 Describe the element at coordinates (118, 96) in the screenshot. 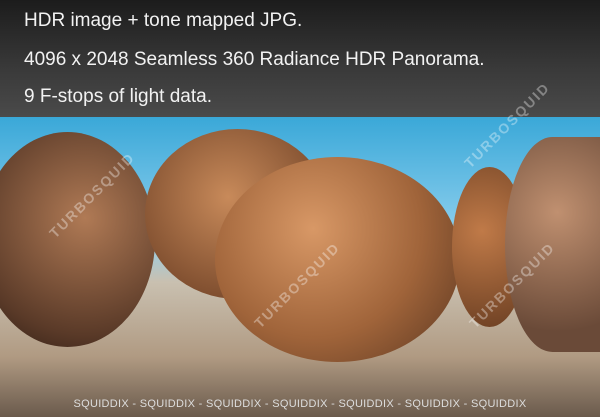

I see `caption-line-3: 9 F-stops of light data.` at that location.